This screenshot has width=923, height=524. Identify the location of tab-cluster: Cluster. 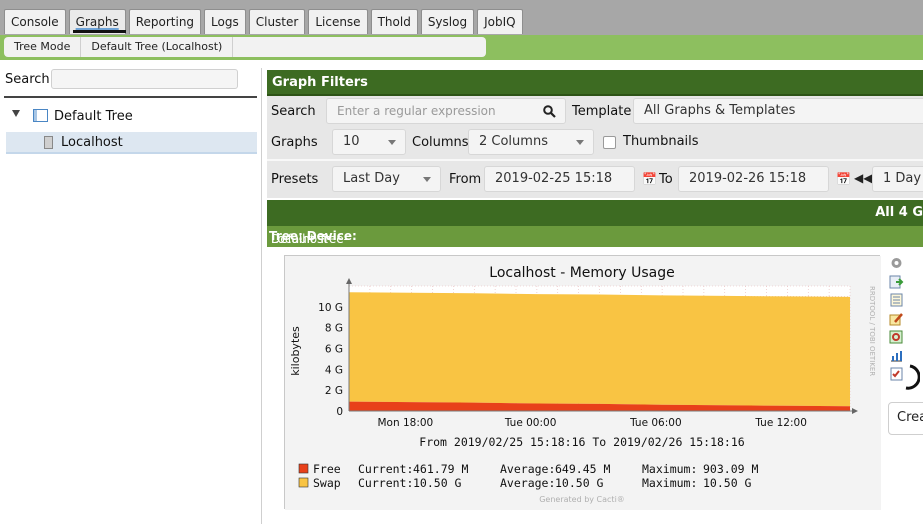
(277, 21).